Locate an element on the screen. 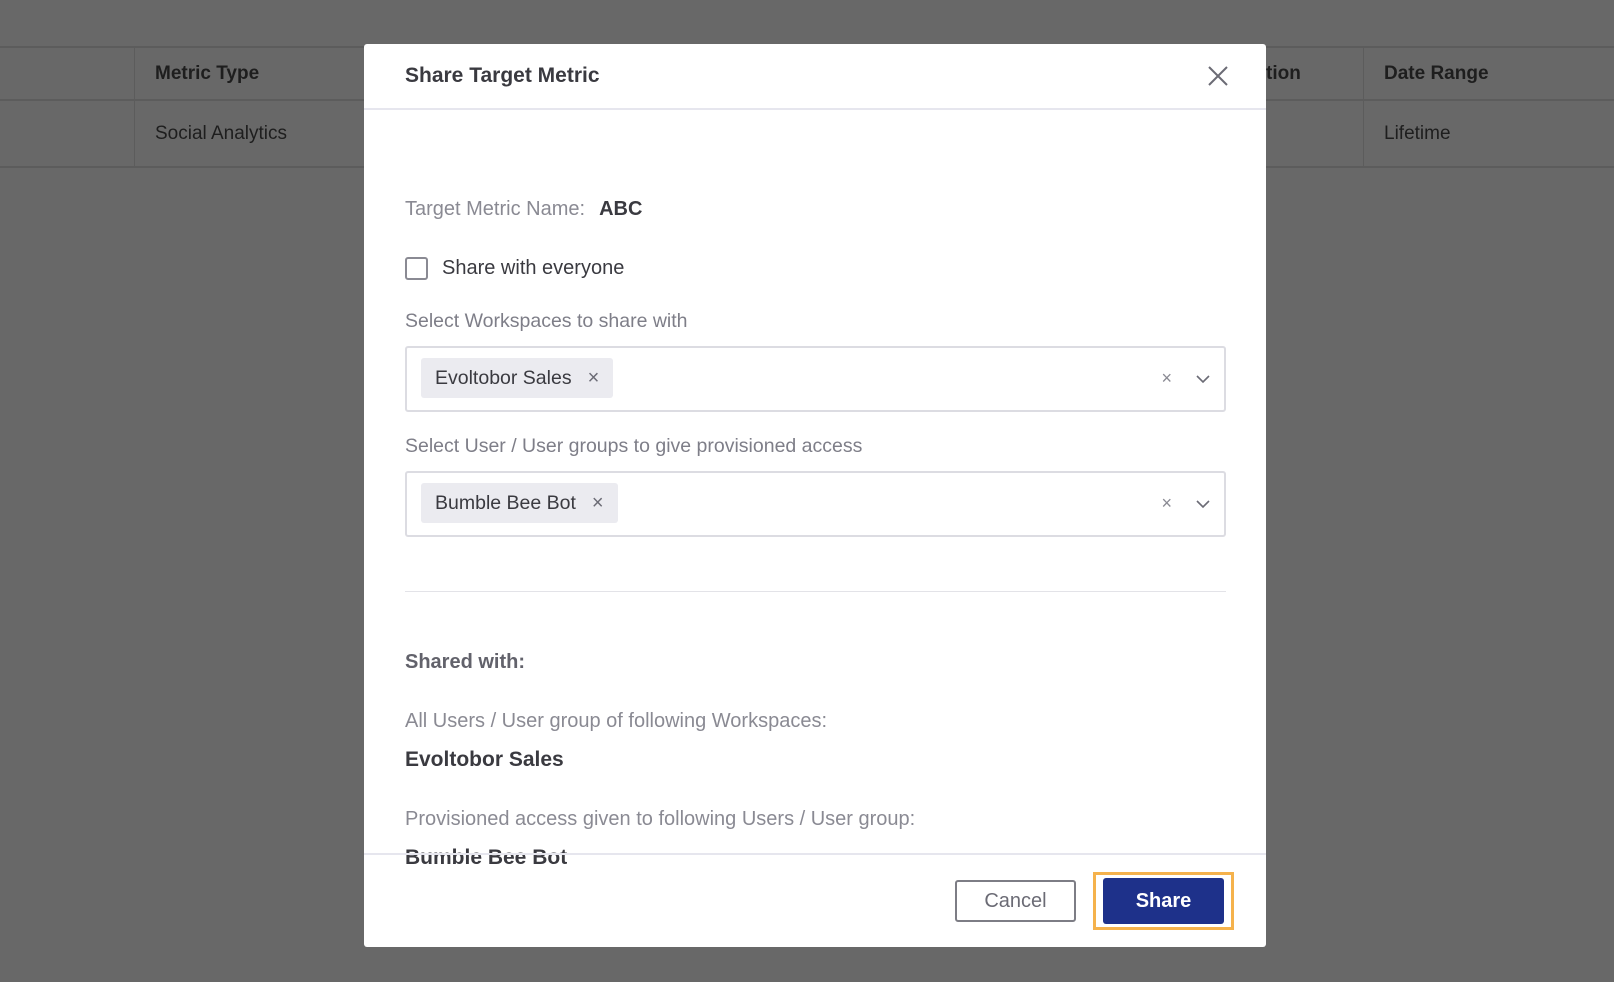 Image resolution: width=1614 pixels, height=982 pixels. workspaces-value: Evoltobor Sales is located at coordinates (484, 759).